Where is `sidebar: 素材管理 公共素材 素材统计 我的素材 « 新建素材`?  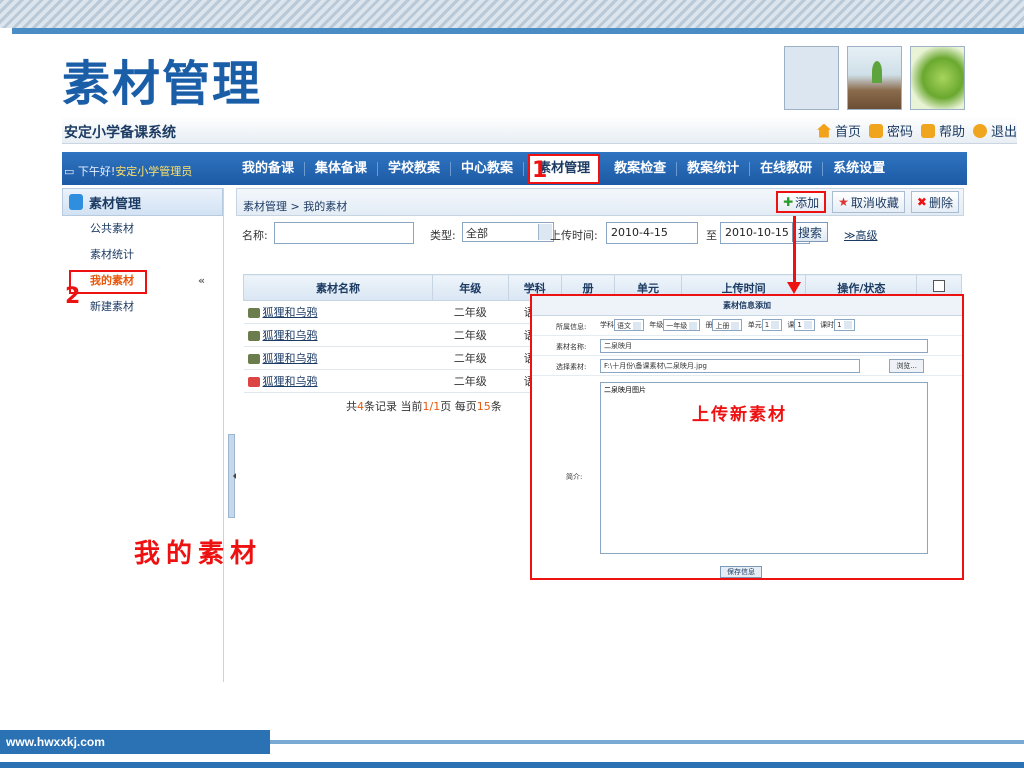
sidebar: 素材管理 公共素材 素材统计 我的素材 « 新建素材 is located at coordinates (143, 435).